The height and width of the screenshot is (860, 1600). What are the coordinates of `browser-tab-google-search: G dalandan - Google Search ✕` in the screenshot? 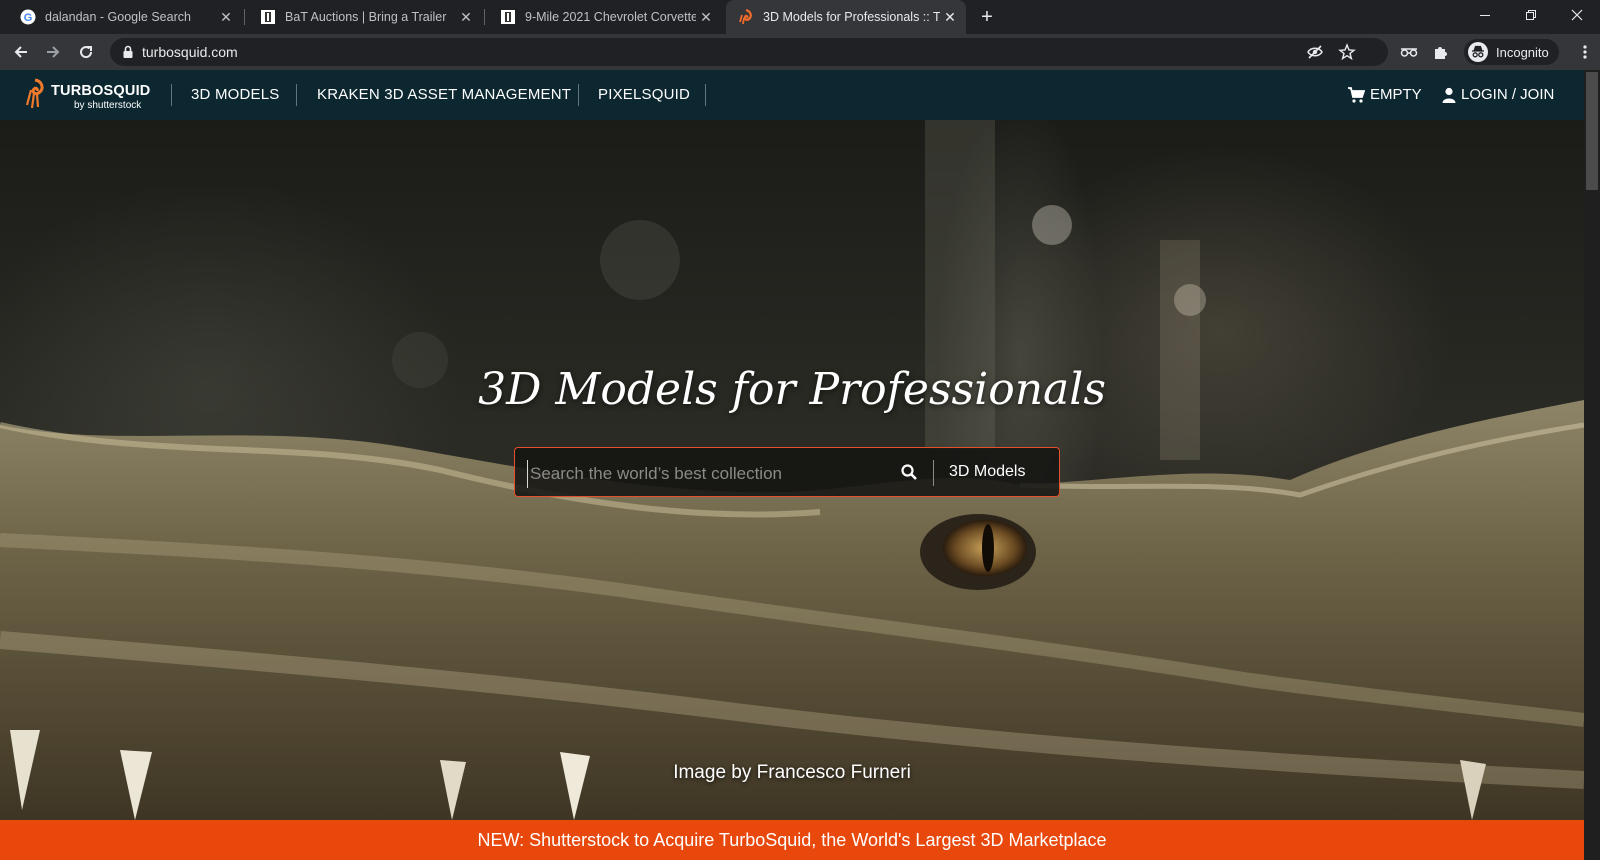 It's located at (125, 17).